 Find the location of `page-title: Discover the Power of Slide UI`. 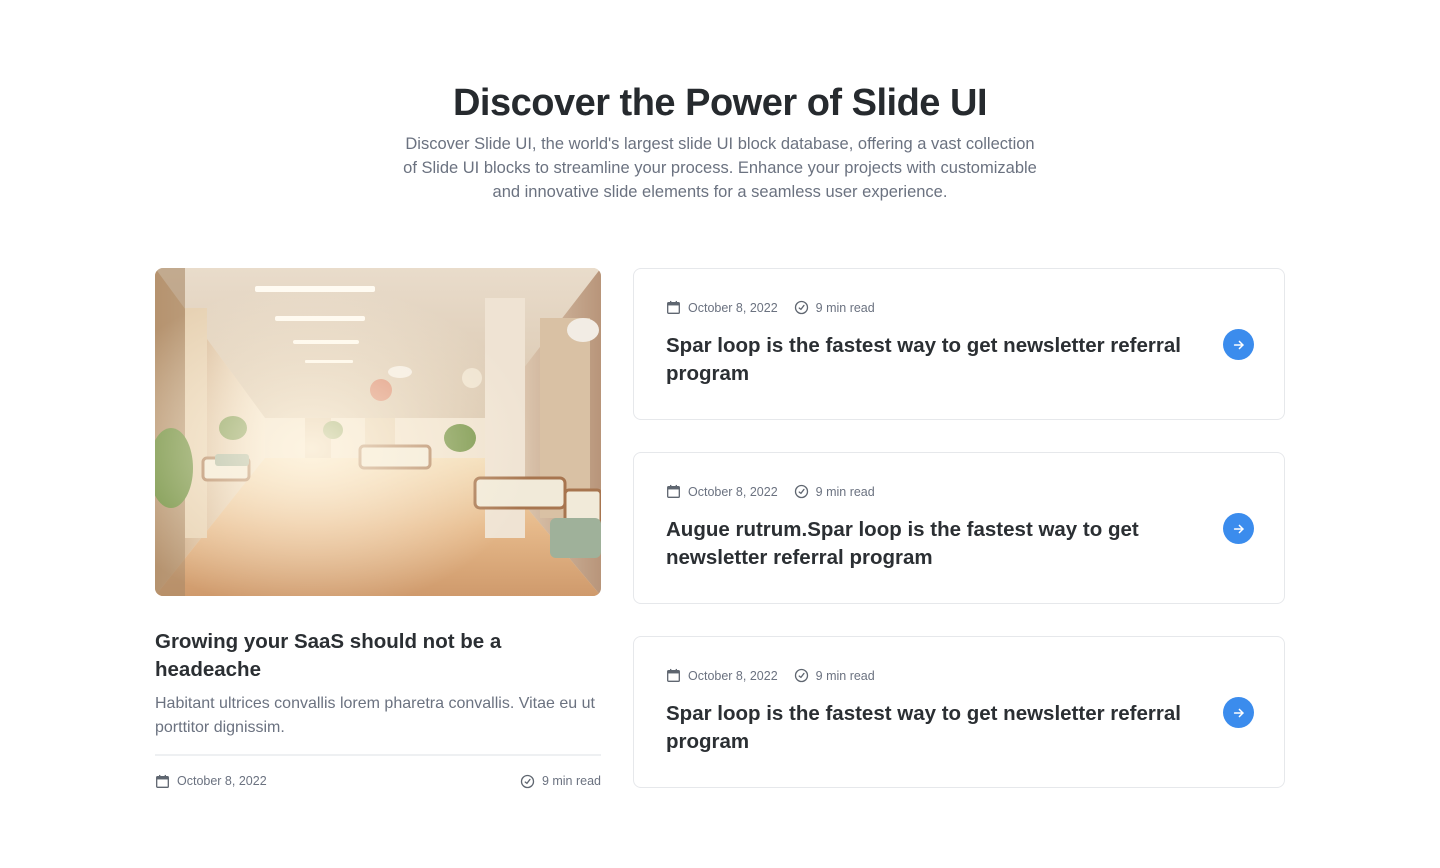

page-title: Discover the Power of Slide UI is located at coordinates (720, 103).